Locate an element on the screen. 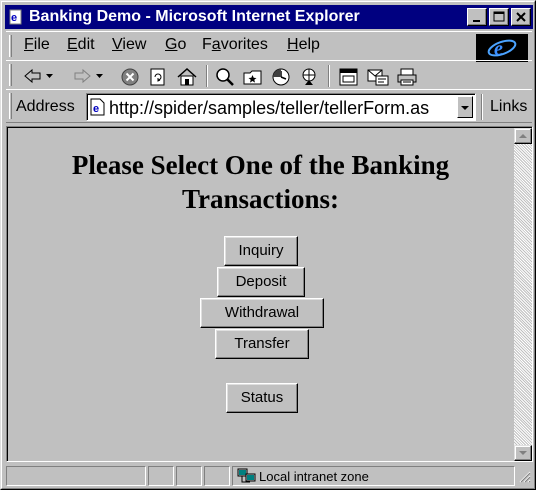  favorites-icon is located at coordinates (252, 77).